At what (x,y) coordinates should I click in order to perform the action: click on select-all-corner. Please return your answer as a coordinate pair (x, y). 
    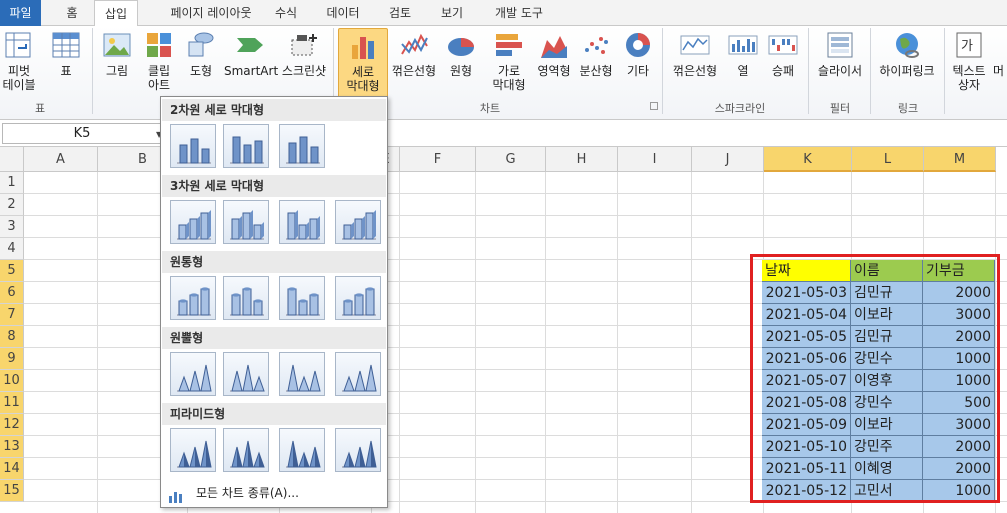
    Looking at the image, I should click on (12, 159).